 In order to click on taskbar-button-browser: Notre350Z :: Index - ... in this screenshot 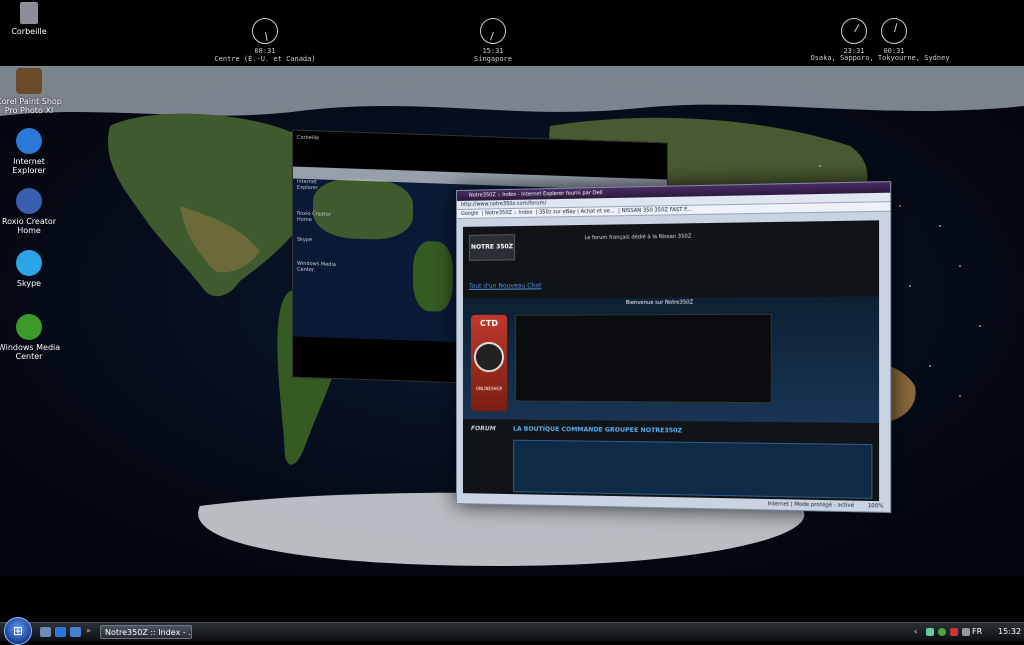, I will do `click(146, 632)`.